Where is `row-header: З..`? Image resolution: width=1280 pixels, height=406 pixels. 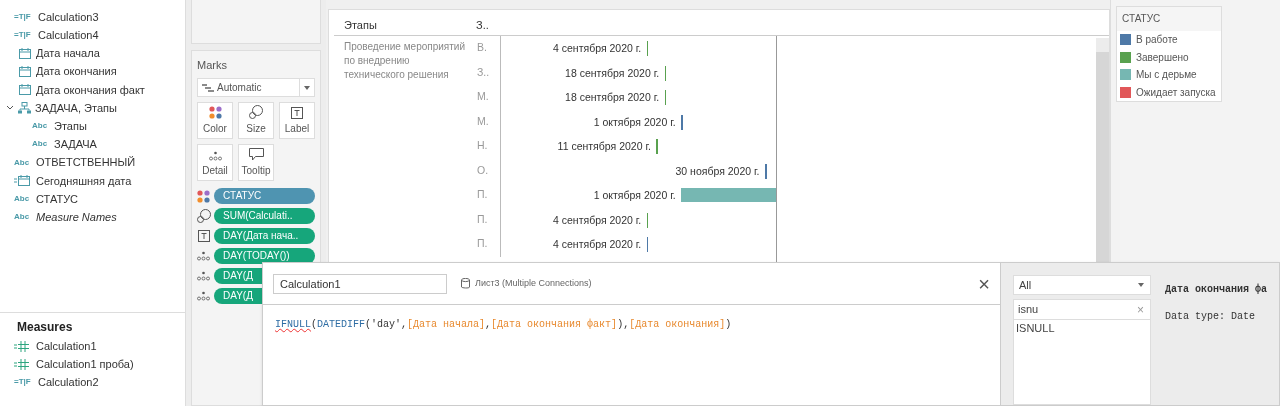
row-header: З.. is located at coordinates (483, 72).